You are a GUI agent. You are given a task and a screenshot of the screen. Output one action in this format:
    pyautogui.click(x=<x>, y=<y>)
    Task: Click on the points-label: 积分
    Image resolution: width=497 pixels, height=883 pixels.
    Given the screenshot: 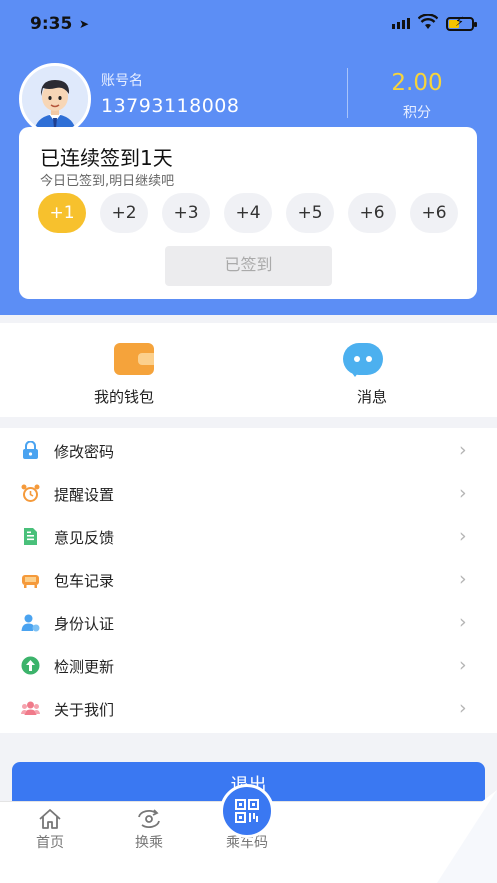 What is the action you would take?
    pyautogui.click(x=417, y=113)
    